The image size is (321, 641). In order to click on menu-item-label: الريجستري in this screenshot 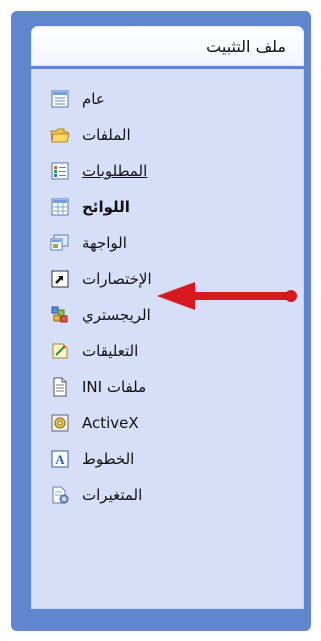, I will do `click(116, 315)`.